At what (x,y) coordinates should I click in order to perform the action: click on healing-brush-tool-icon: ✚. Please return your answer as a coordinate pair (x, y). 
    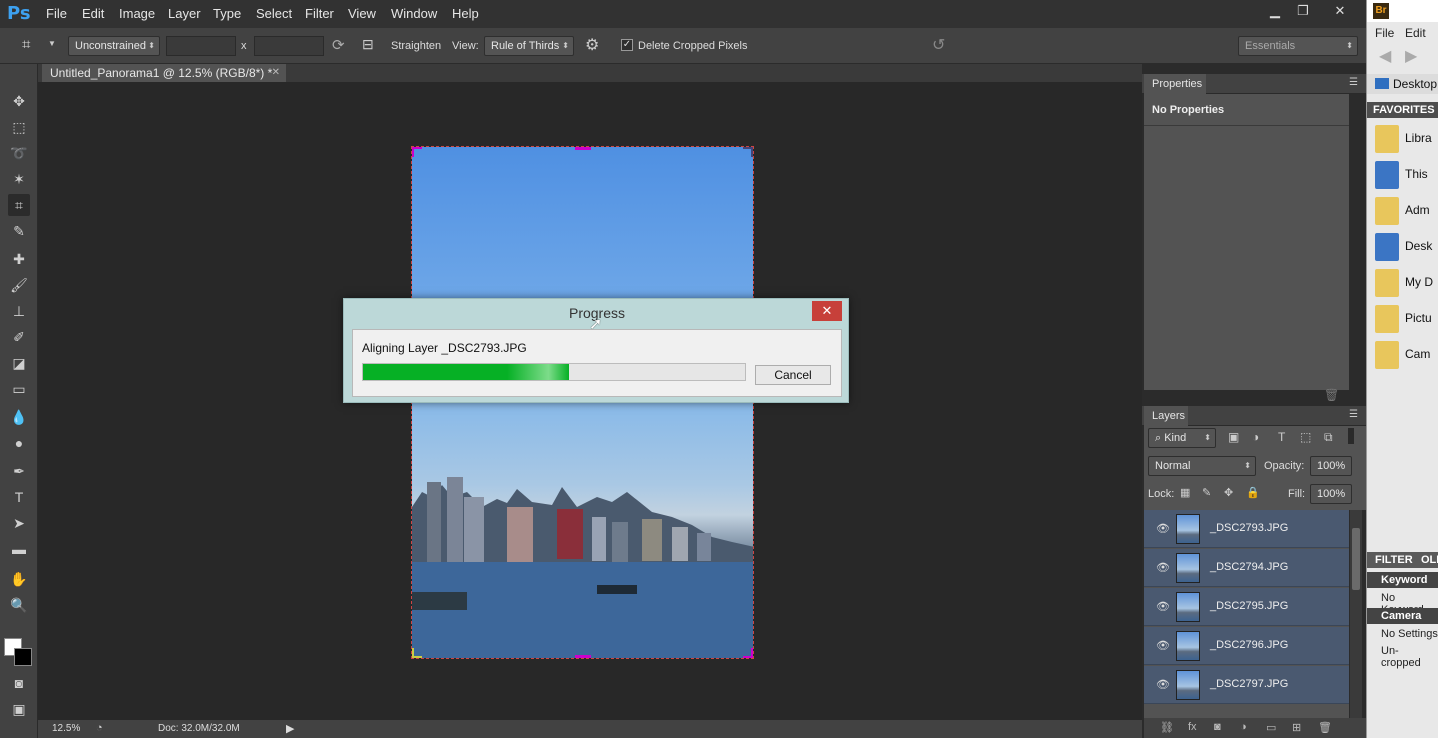
    Looking at the image, I should click on (19, 259).